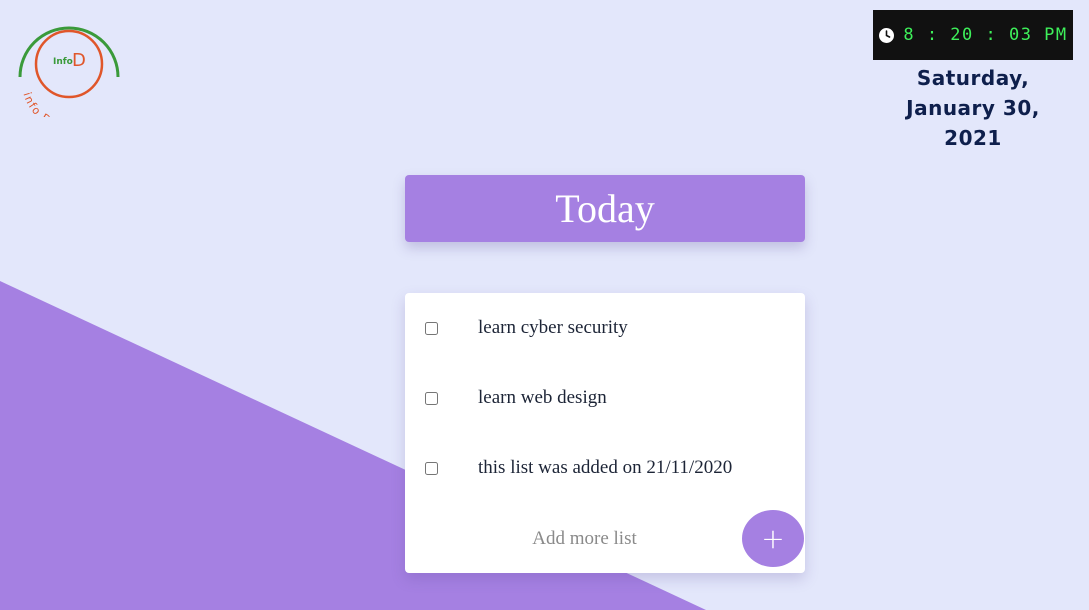 This screenshot has height=610, width=1089. Describe the element at coordinates (973, 78) in the screenshot. I see `date-weekday: Saturday,` at that location.